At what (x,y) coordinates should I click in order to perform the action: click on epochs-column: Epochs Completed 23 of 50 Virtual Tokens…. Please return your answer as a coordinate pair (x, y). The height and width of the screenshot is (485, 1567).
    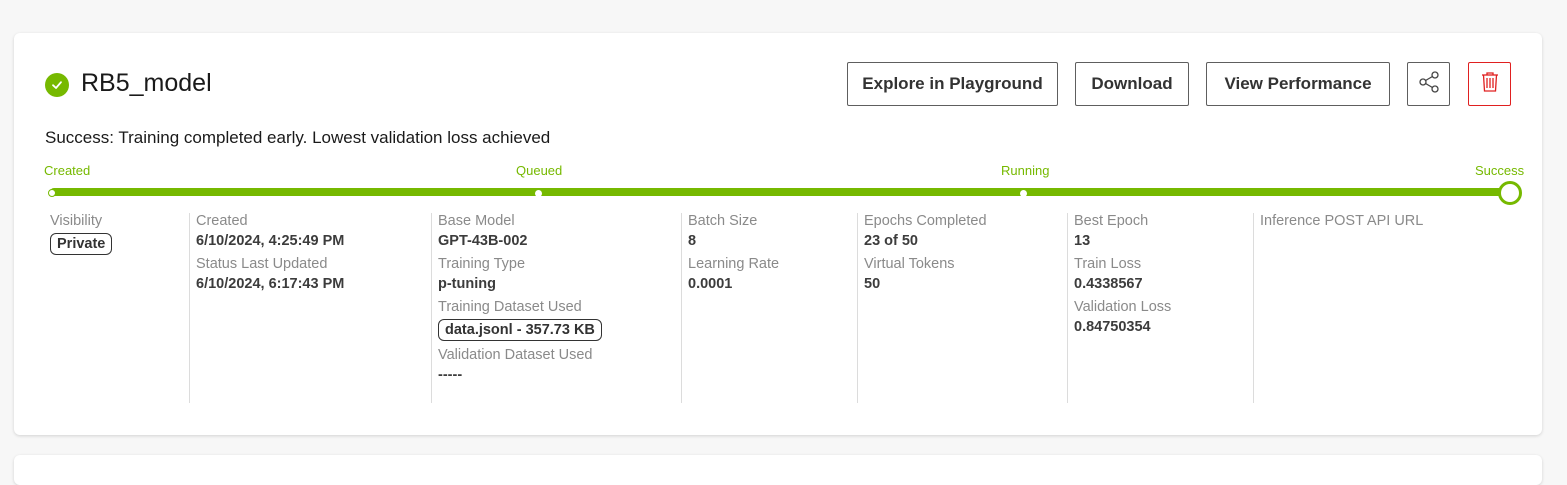
    Looking at the image, I should click on (962, 308).